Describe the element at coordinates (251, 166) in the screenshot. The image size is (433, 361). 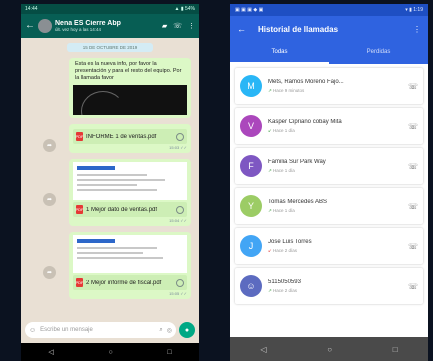
I see `contact-avatar: F` at that location.